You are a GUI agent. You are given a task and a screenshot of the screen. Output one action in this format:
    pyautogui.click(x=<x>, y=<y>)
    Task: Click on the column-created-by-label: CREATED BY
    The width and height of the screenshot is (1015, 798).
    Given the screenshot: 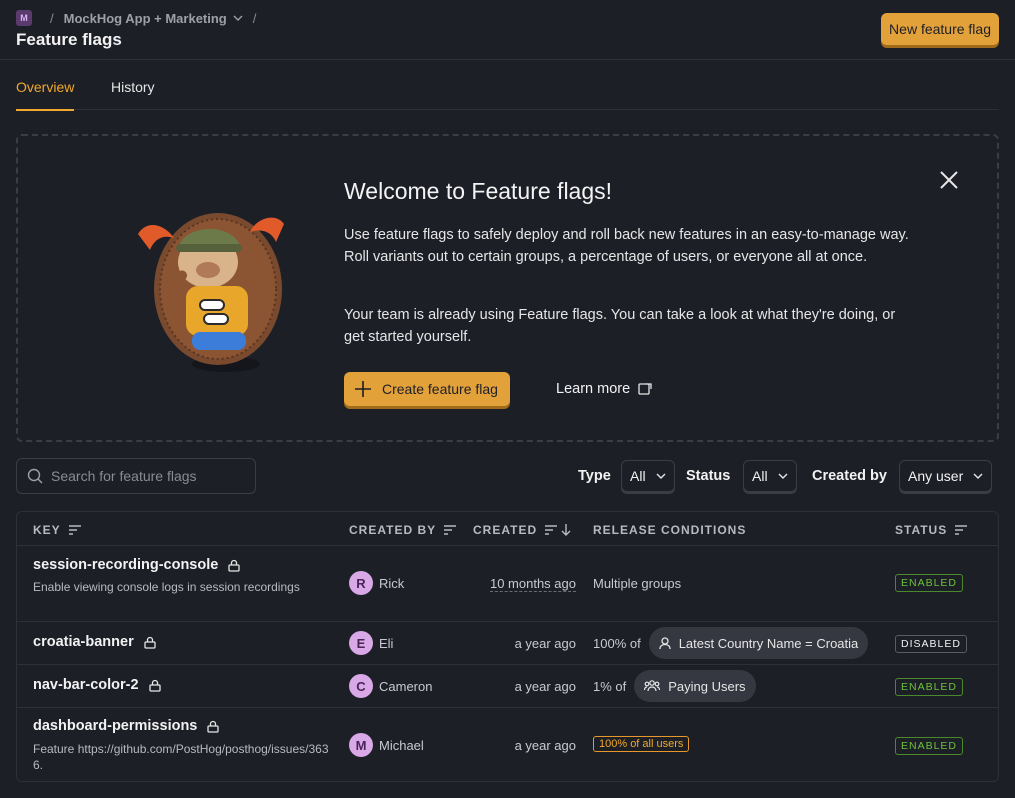 What is the action you would take?
    pyautogui.click(x=393, y=530)
    